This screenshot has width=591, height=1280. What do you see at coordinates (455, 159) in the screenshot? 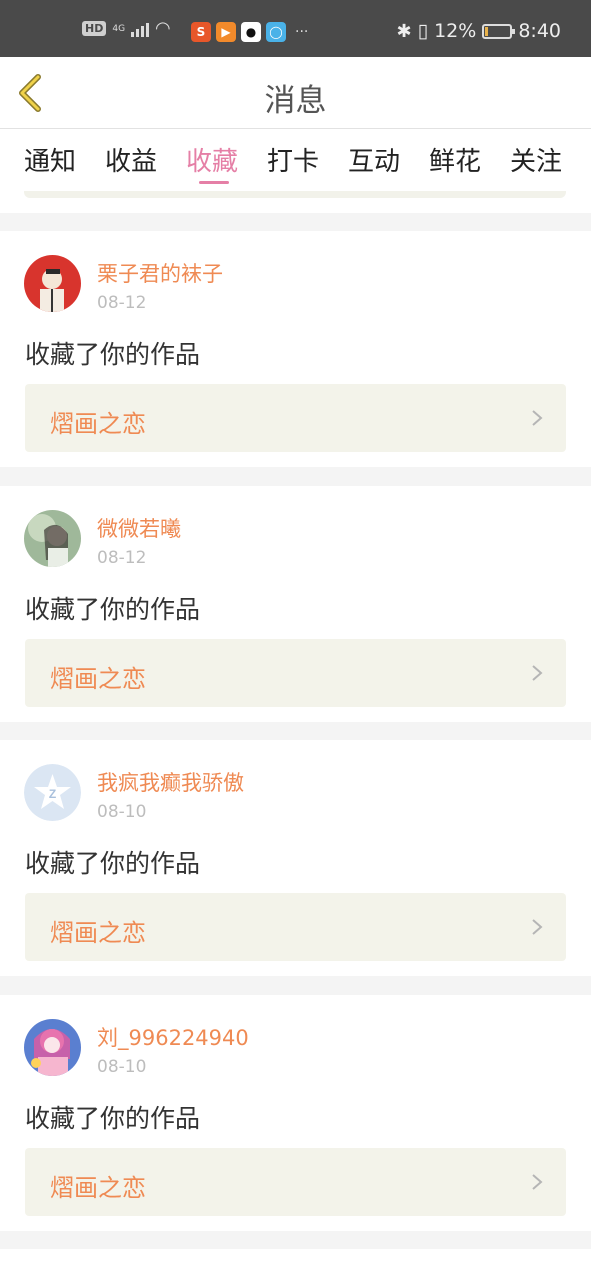
I see `tab-flowers: 鲜花` at bounding box center [455, 159].